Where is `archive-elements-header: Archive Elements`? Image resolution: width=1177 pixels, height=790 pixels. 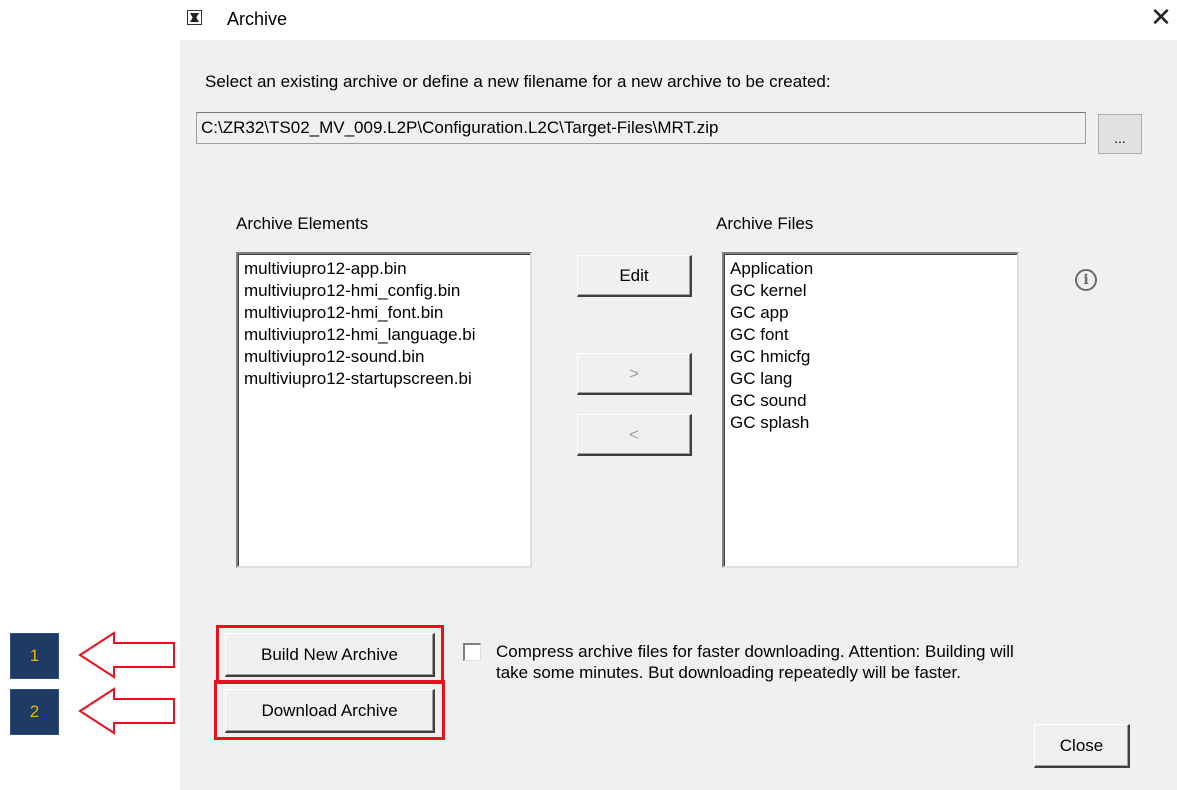 archive-elements-header: Archive Elements is located at coordinates (302, 223).